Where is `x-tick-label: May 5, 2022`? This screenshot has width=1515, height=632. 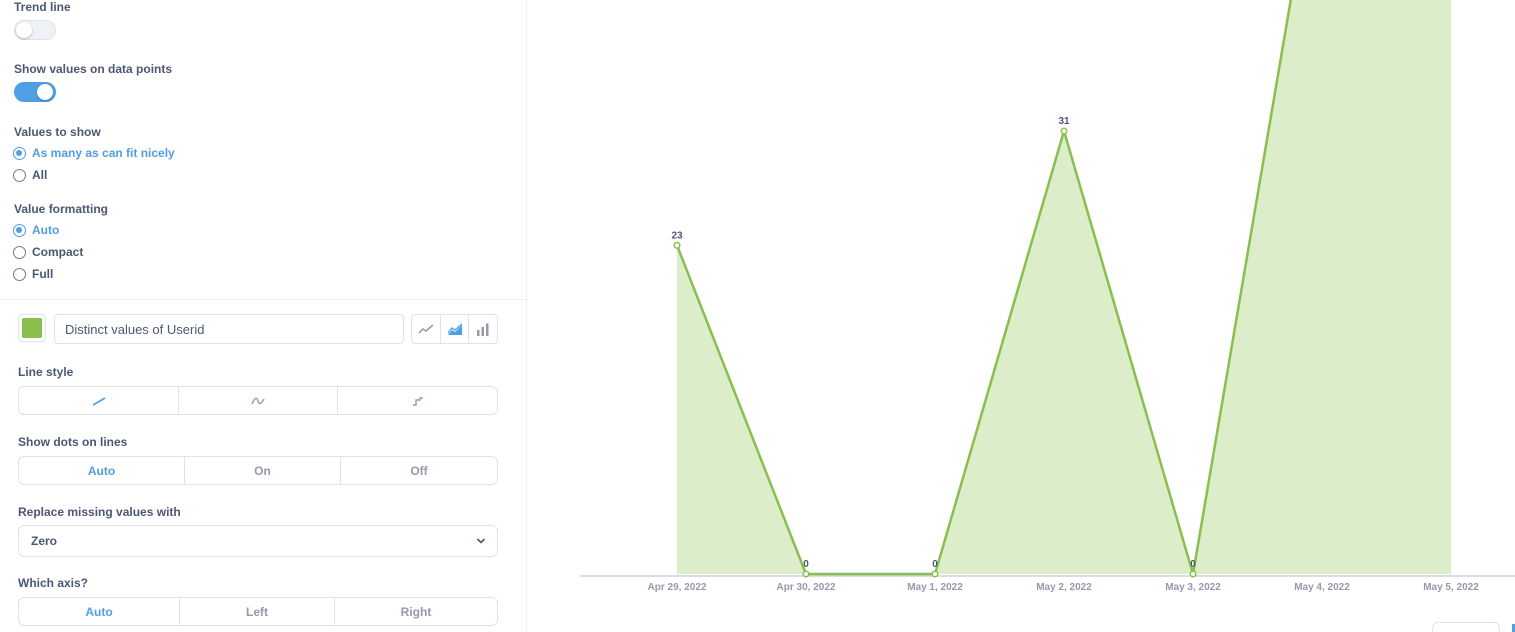 x-tick-label: May 5, 2022 is located at coordinates (1451, 587).